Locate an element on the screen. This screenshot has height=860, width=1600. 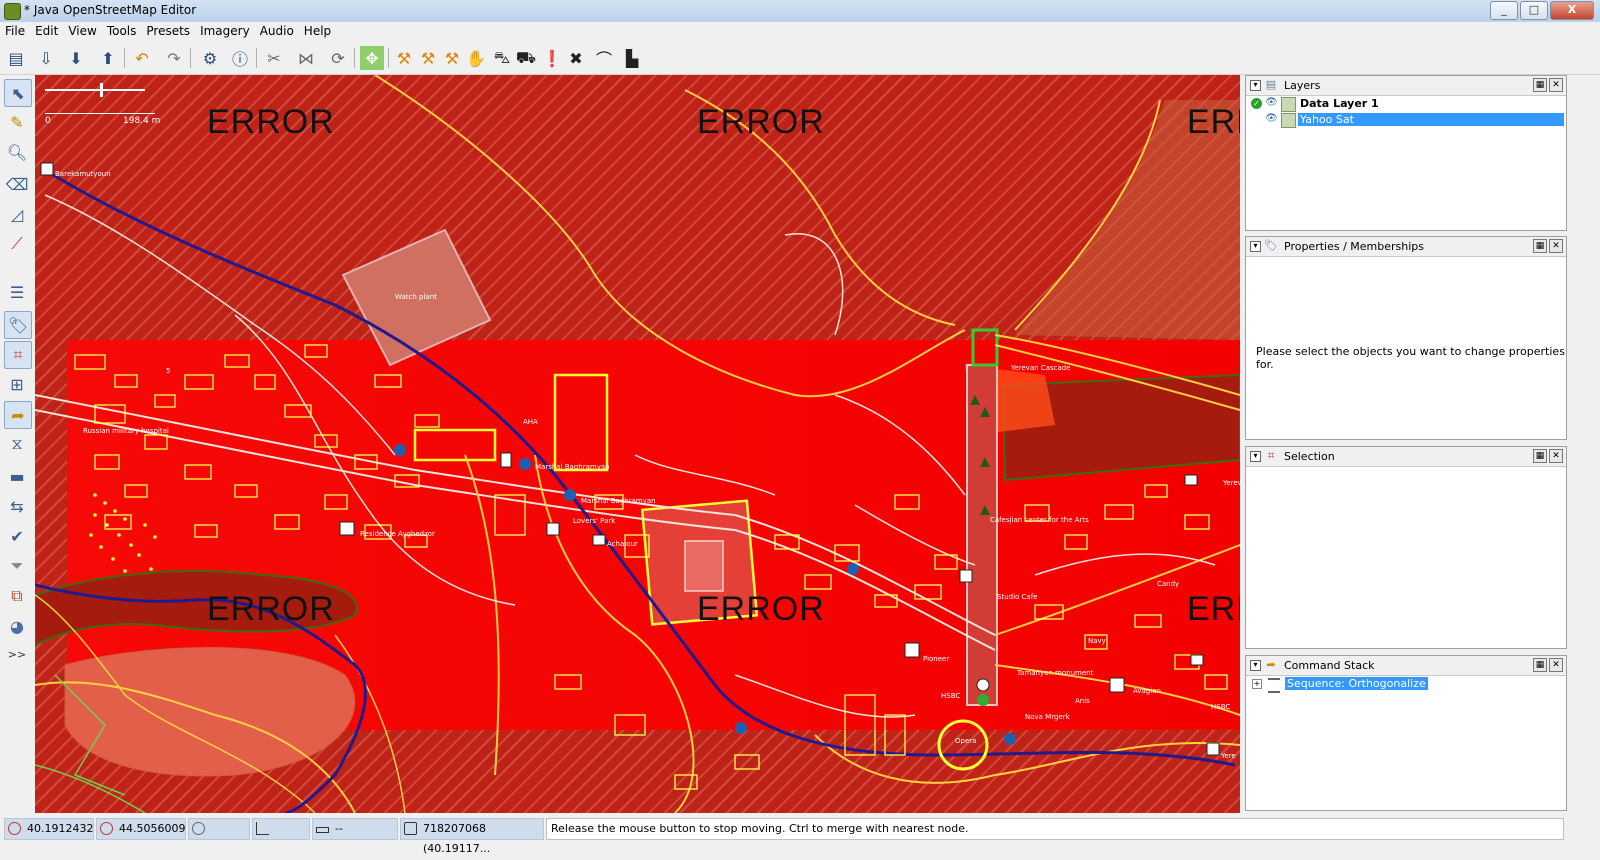
active-check-icon: ✓ is located at coordinates (1256, 103).